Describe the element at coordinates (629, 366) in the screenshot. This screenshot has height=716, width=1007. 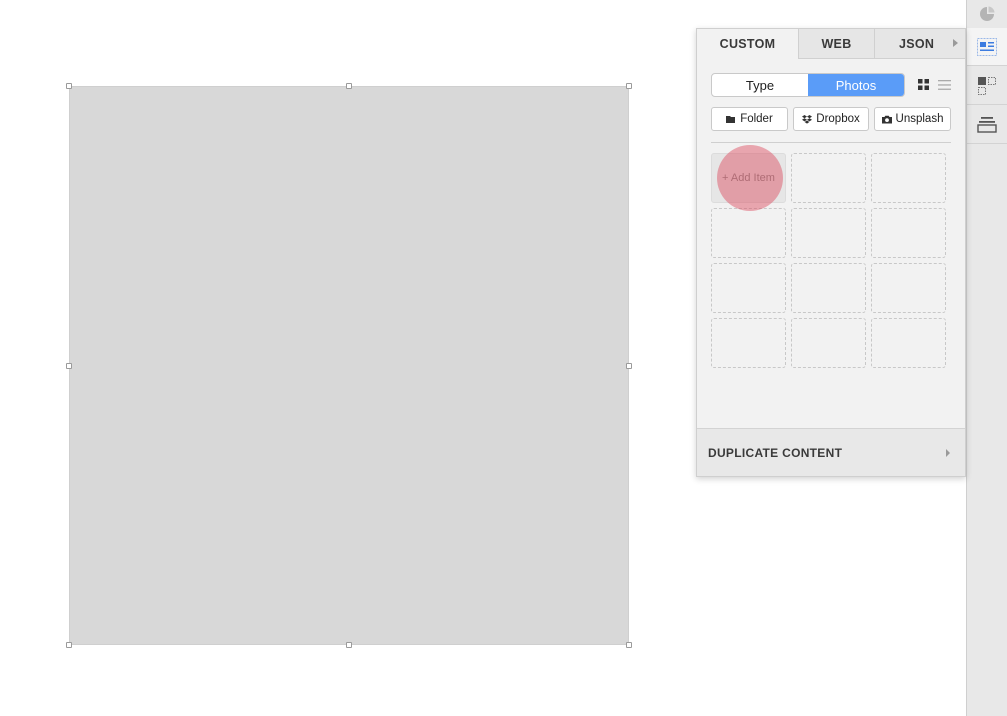
I see `resize-handle-right` at that location.